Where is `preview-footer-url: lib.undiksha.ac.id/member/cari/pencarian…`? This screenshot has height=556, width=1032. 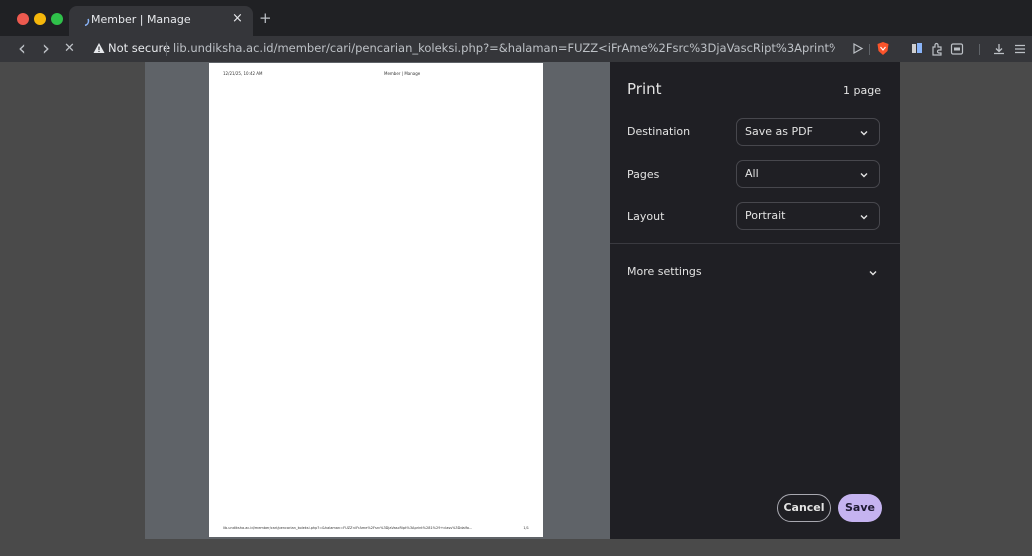 preview-footer-url: lib.undiksha.ac.id/member/cari/pencarian… is located at coordinates (348, 528).